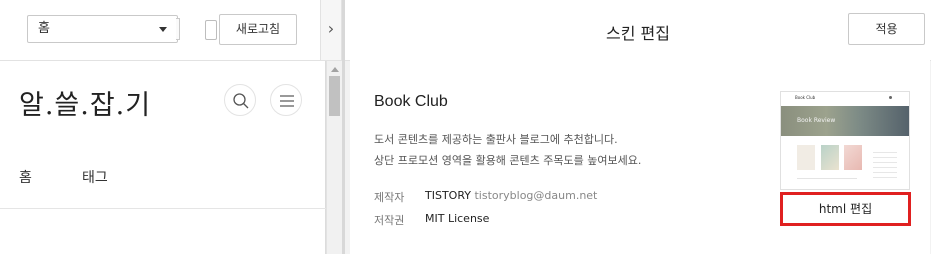 The height and width of the screenshot is (254, 931). I want to click on author-email: tistoryblog@daum.net, so click(536, 195).